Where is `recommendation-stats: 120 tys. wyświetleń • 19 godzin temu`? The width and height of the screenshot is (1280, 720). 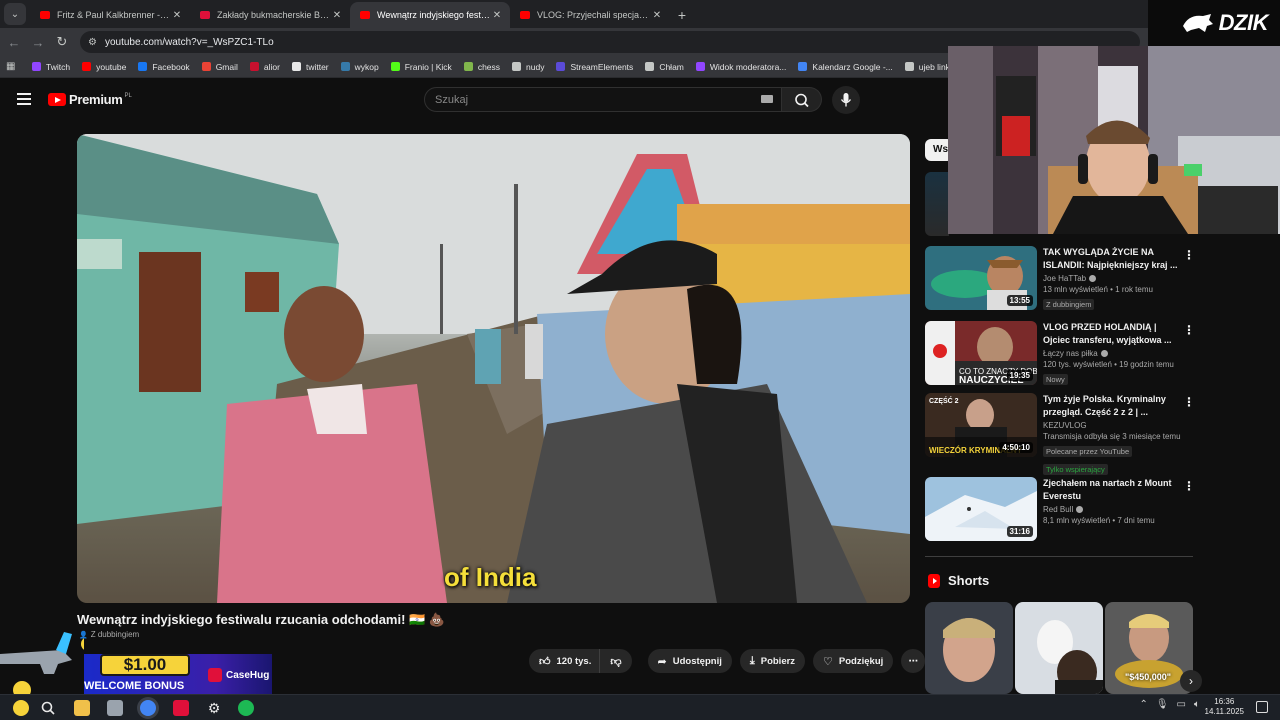
recommendation-stats: 120 tys. wyświetleń • 19 godzin temu is located at coordinates (1108, 364).